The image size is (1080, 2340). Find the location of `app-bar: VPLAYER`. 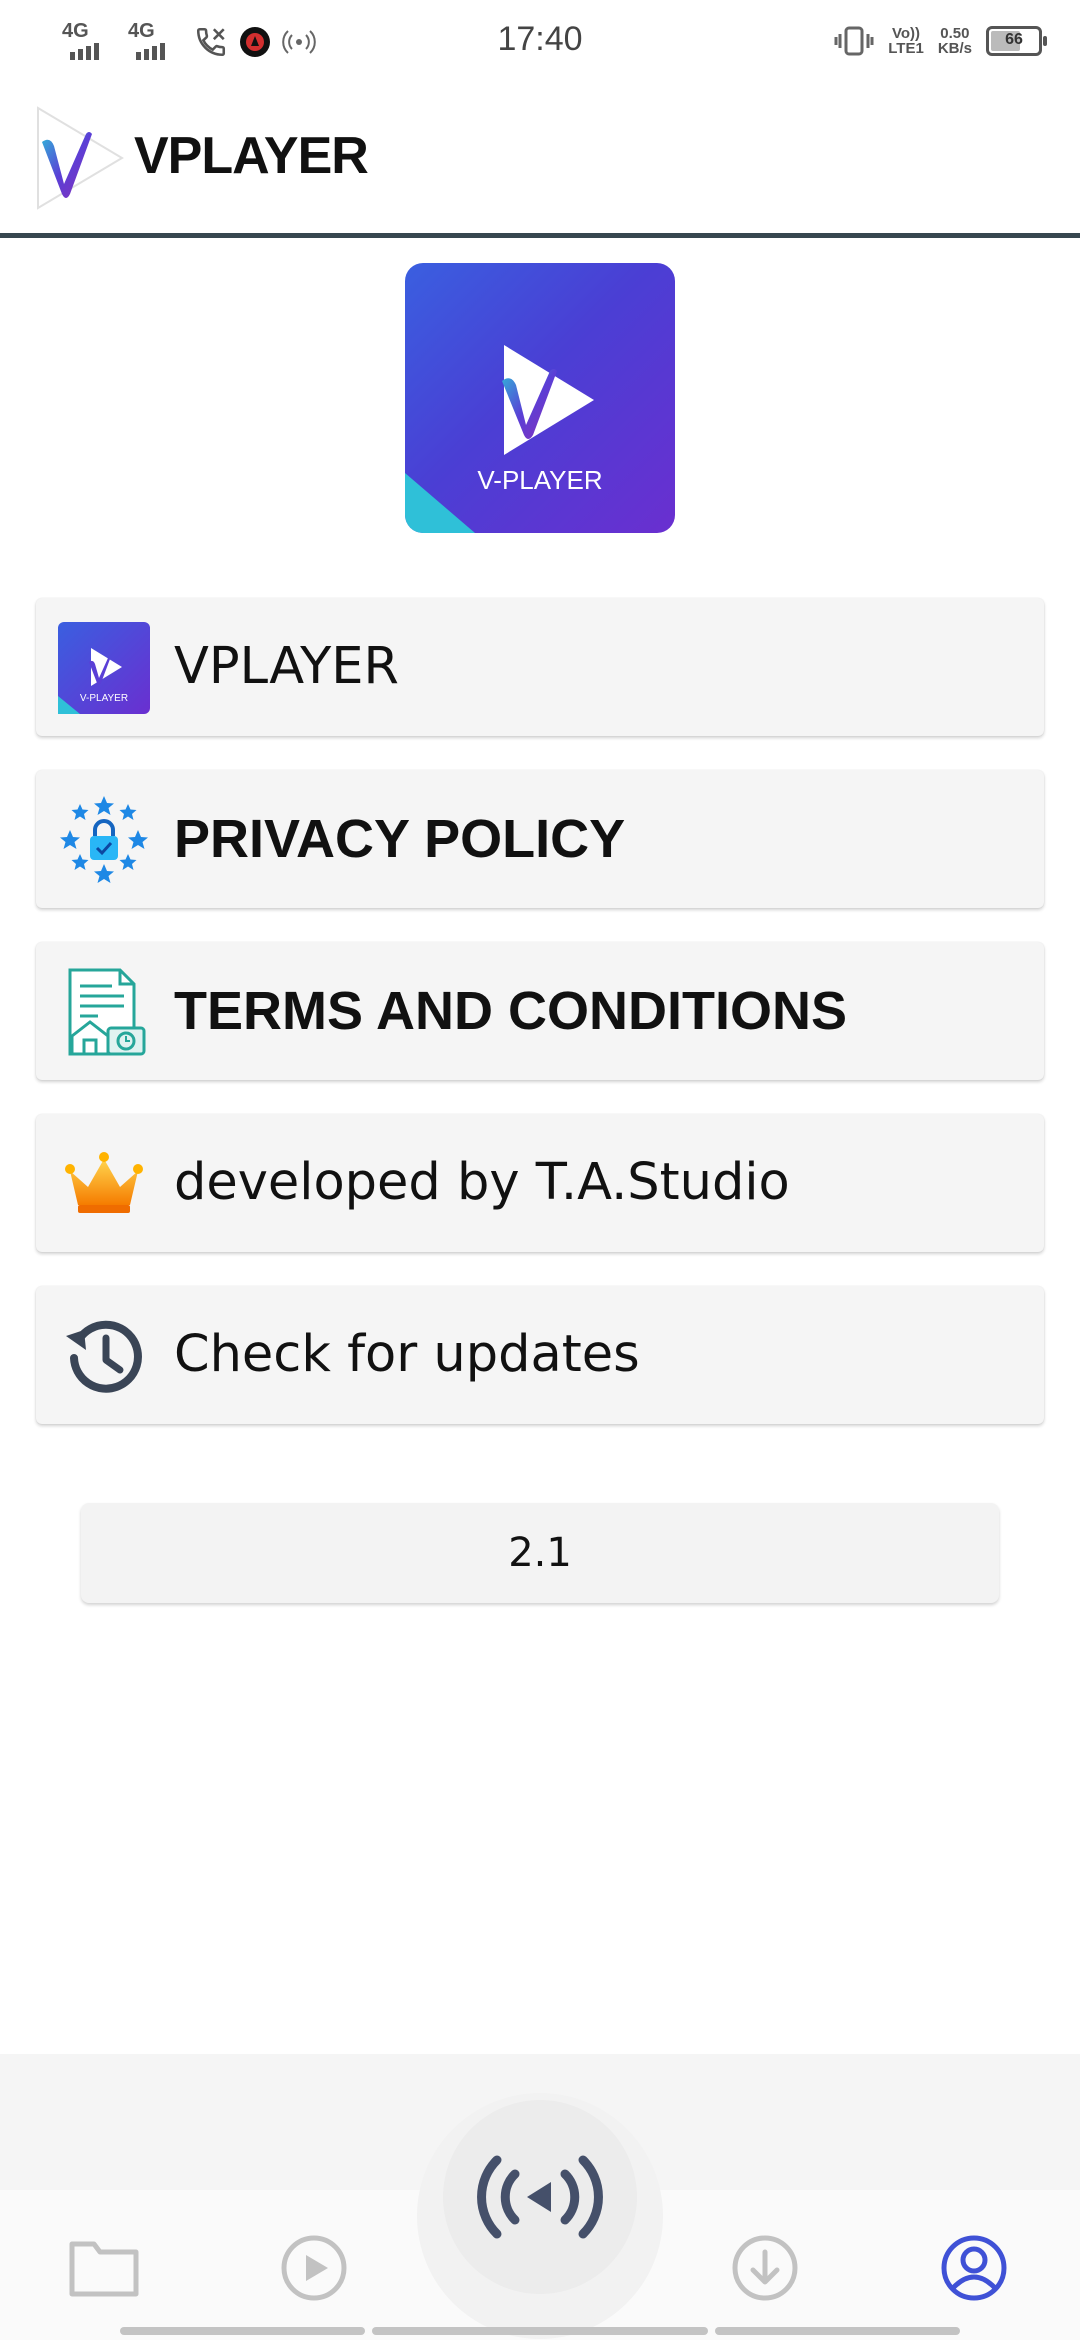

app-bar: VPLAYER is located at coordinates (540, 162).